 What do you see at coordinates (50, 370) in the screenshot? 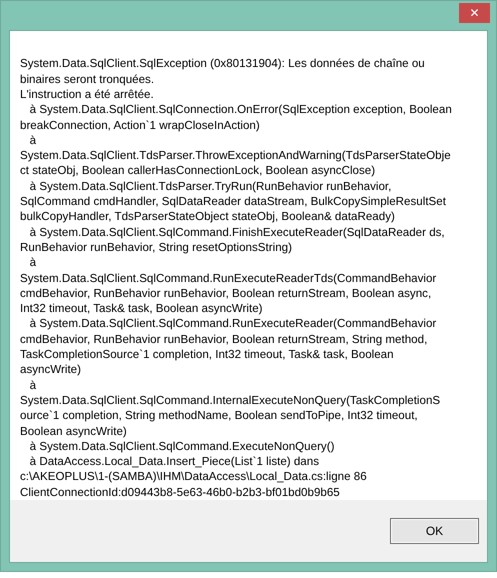
I see `message-line: asyncWrite)` at bounding box center [50, 370].